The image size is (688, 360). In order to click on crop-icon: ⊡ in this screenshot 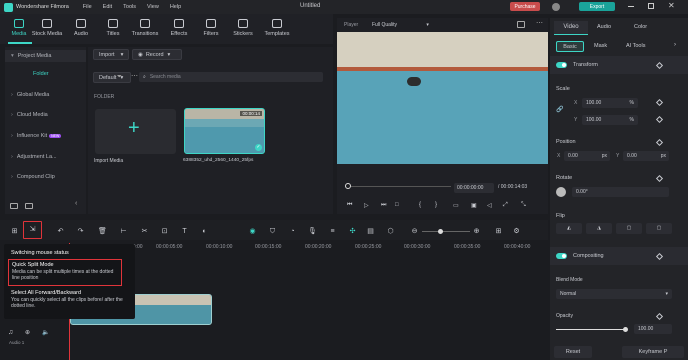, I will do `click(164, 231)`.